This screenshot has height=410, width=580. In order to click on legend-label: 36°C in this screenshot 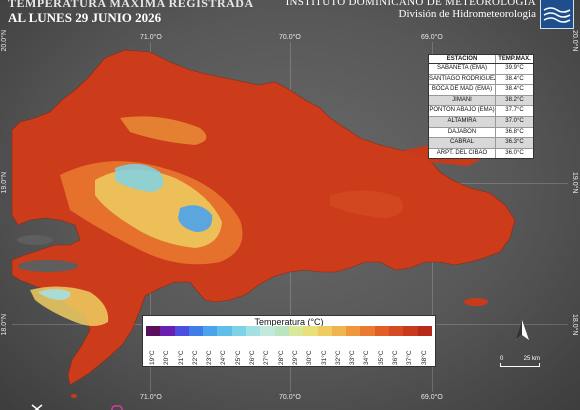, I will do `click(396, 357)`.